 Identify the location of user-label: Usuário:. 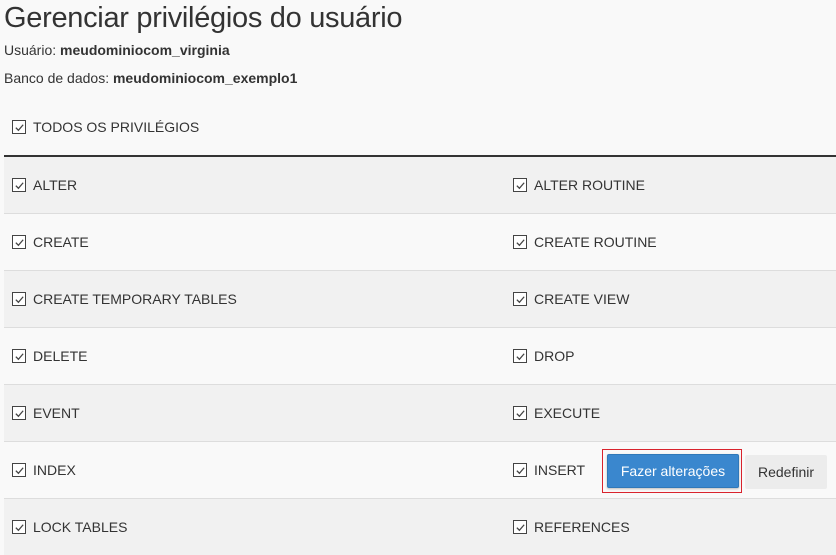
(30, 50).